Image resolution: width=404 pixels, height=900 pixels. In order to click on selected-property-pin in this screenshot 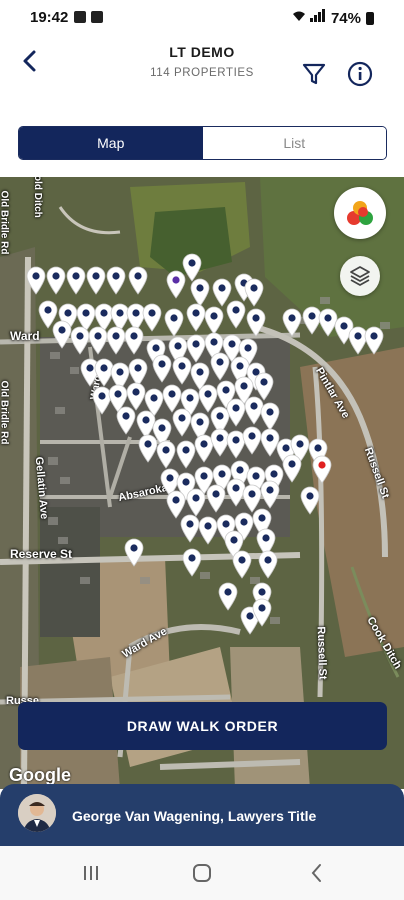, I will do `click(322, 469)`.